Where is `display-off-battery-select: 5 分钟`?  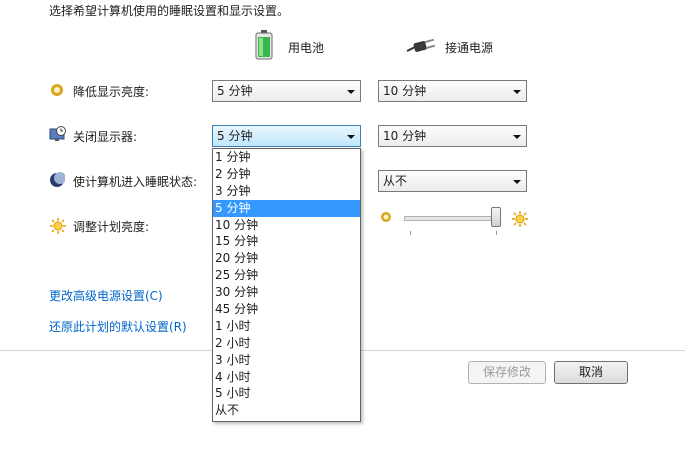 display-off-battery-select: 5 分钟 is located at coordinates (286, 136).